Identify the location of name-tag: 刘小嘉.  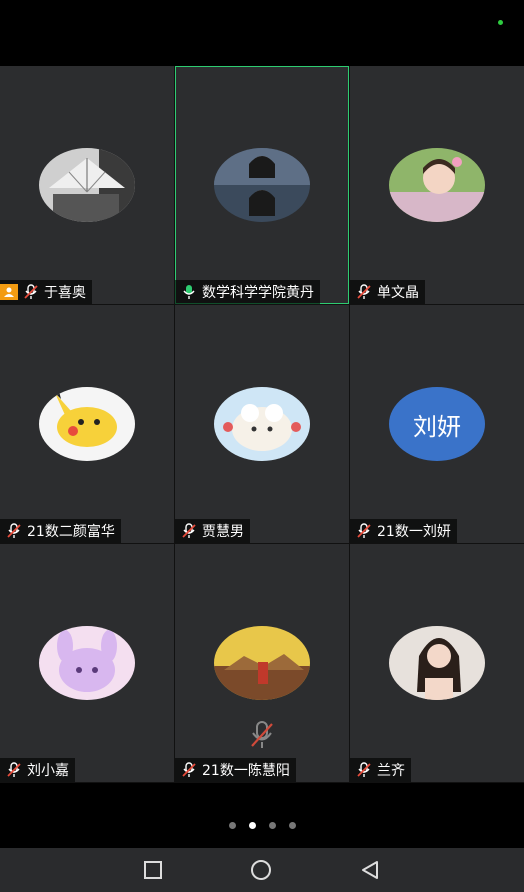
(37, 770).